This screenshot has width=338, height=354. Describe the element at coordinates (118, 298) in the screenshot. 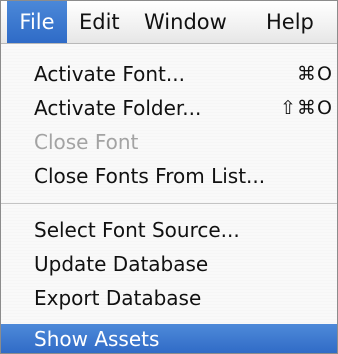

I see `menu-item-label: Export Database` at that location.